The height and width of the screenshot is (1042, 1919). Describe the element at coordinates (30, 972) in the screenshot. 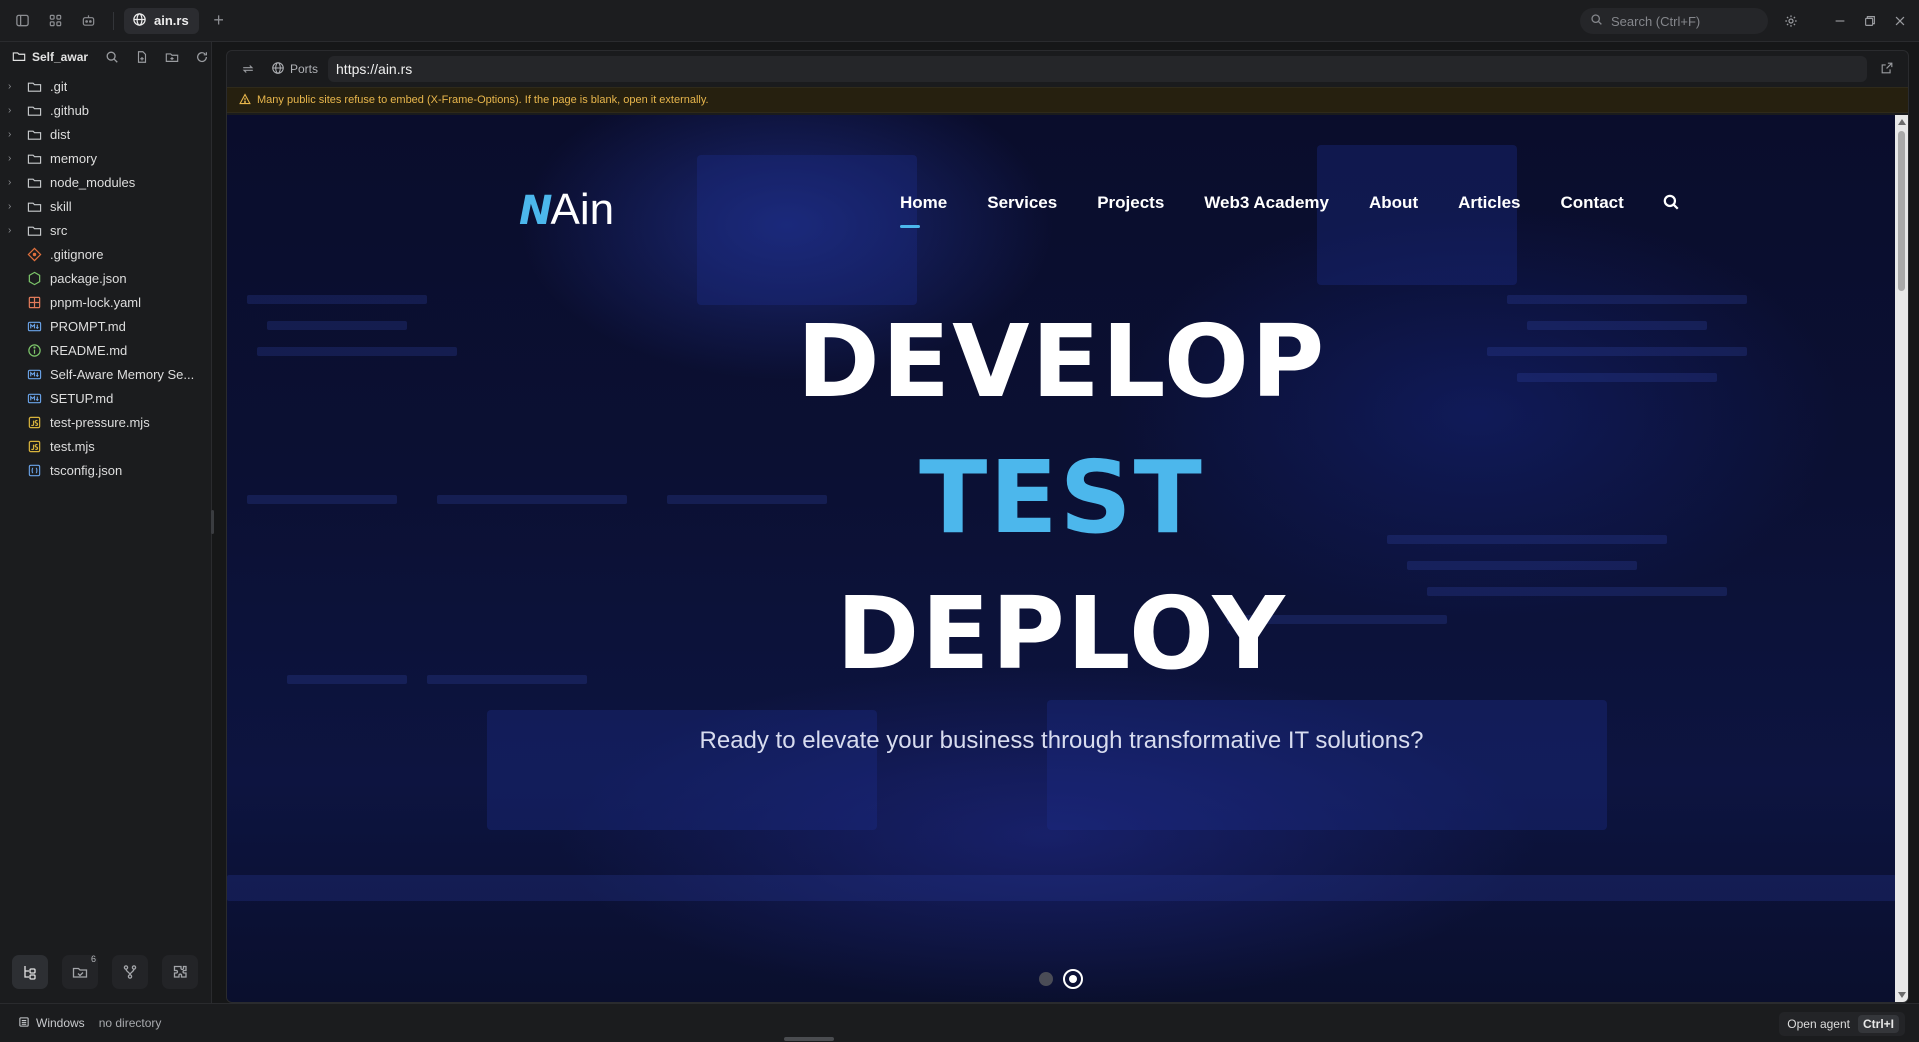

I see `file-tree-view-button` at that location.